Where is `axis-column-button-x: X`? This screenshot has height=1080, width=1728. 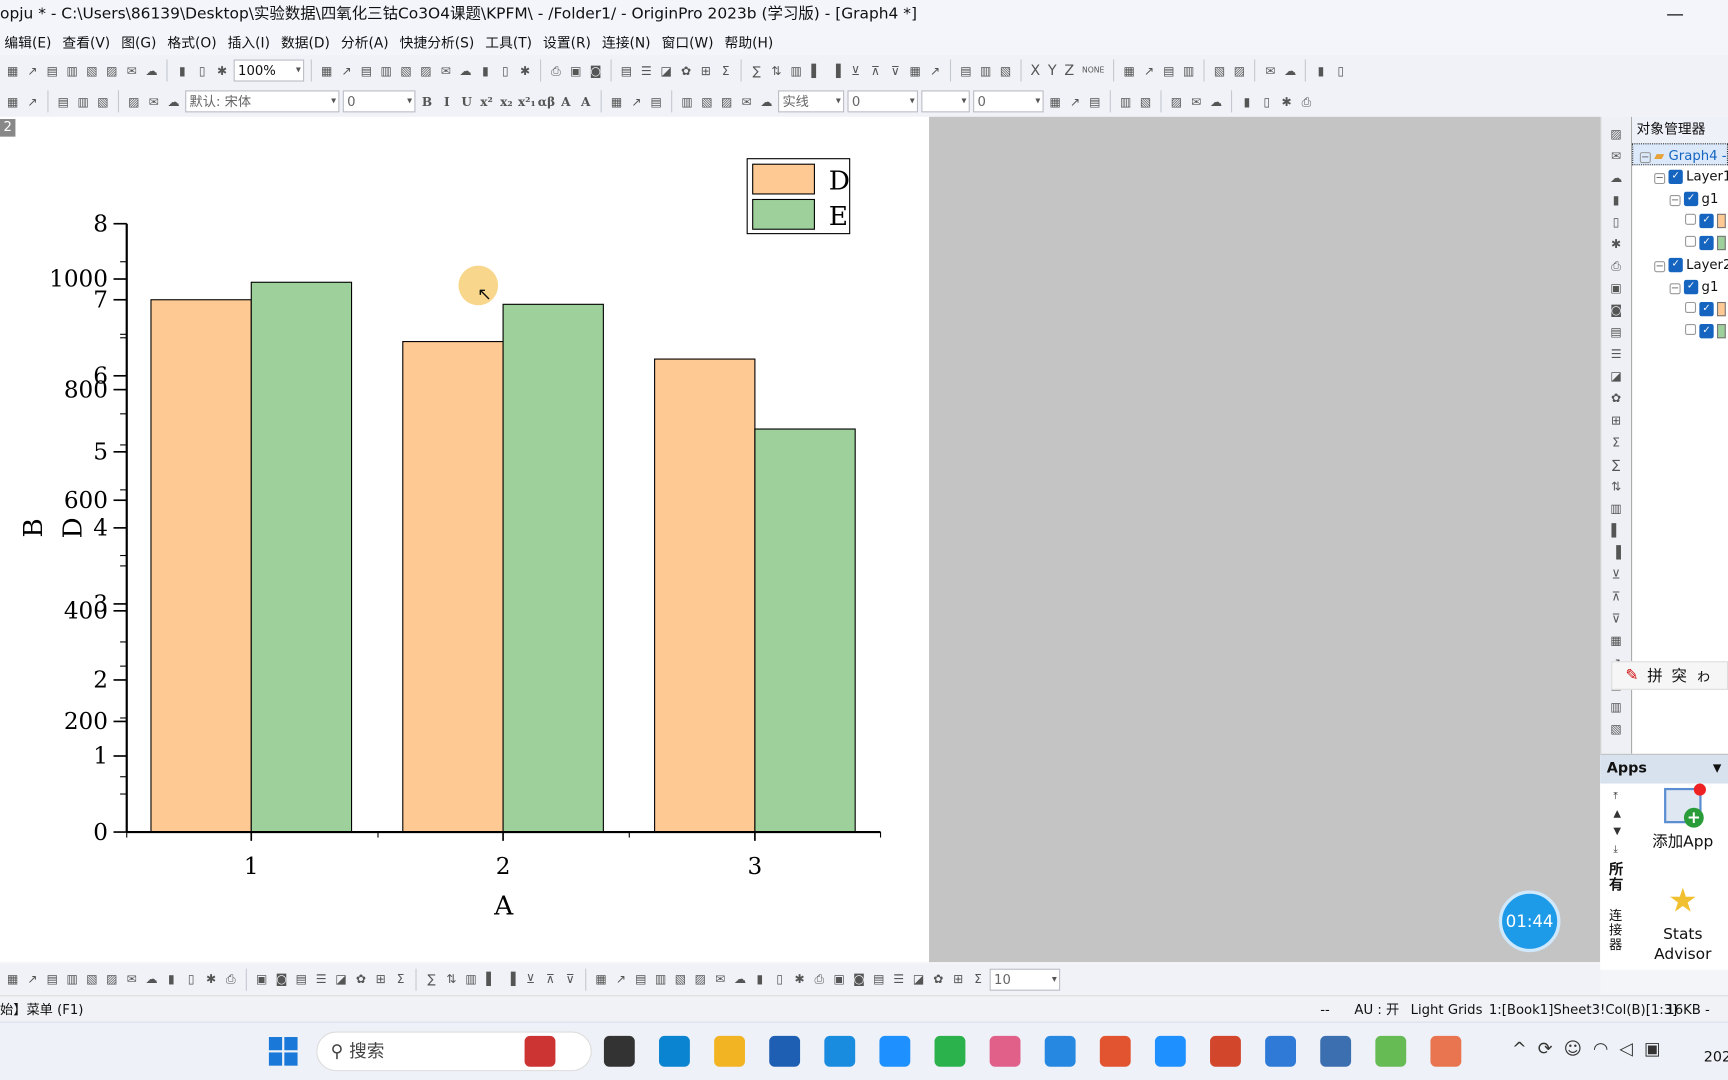
axis-column-button-x: X is located at coordinates (1035, 70).